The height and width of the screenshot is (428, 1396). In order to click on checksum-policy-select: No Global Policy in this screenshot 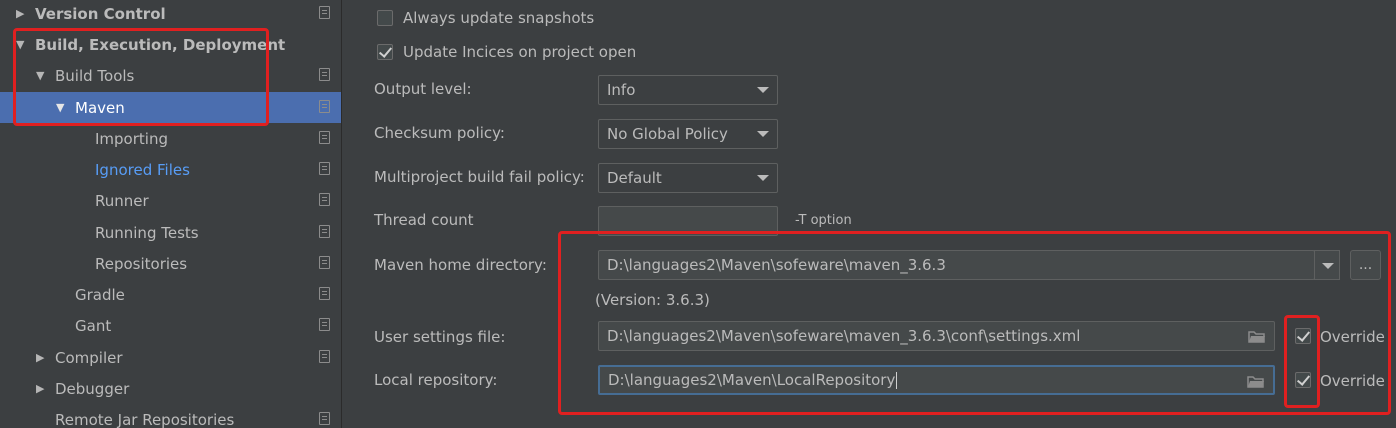, I will do `click(688, 134)`.